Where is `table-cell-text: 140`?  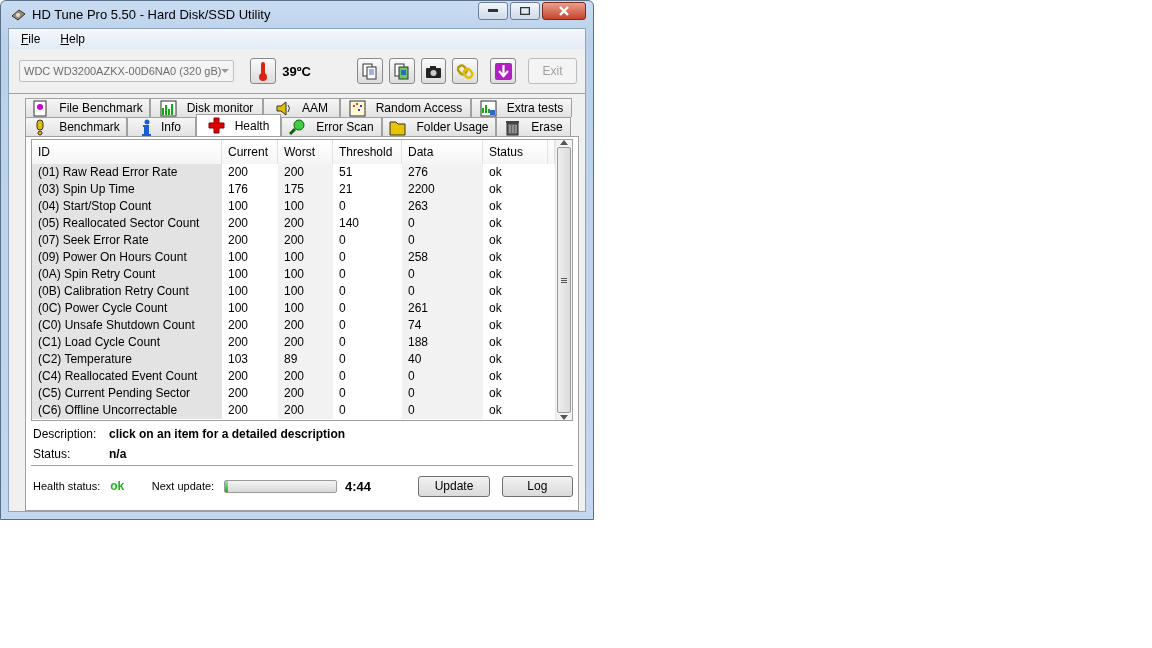 table-cell-text: 140 is located at coordinates (349, 223).